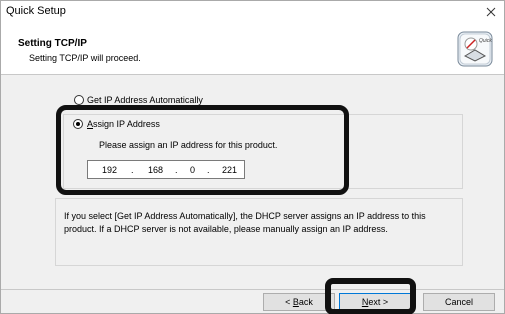 The image size is (505, 314). Describe the element at coordinates (145, 100) in the screenshot. I see `auto-ip-label: Get IP Address Automatically` at that location.